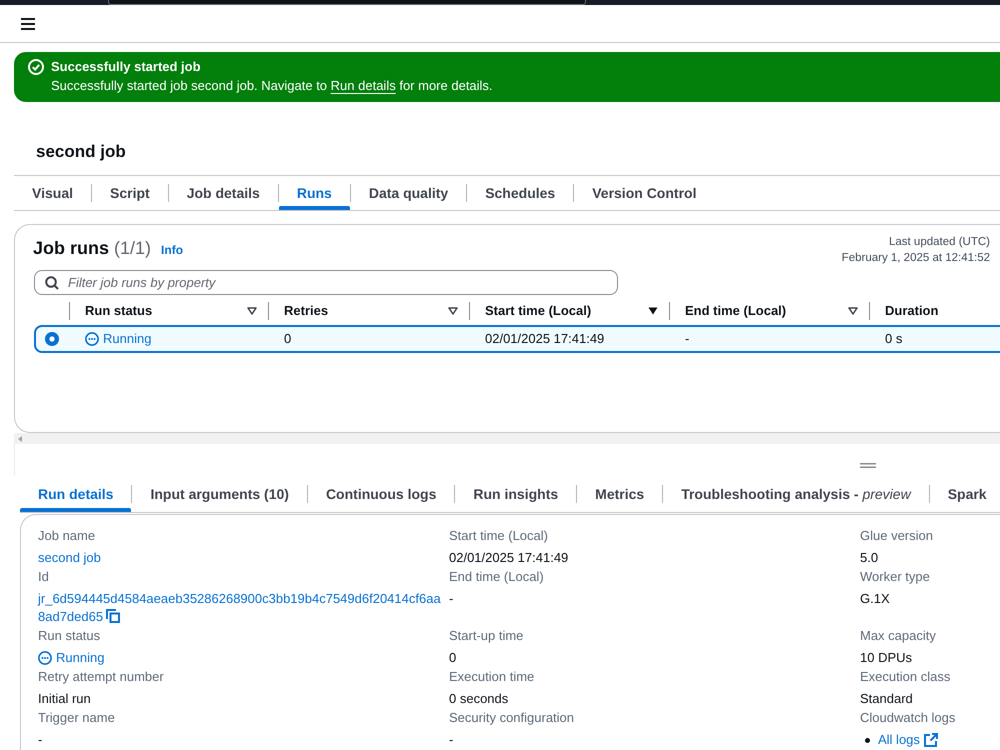 The width and height of the screenshot is (1000, 750). I want to click on field-label: Retry attempt number, so click(101, 676).